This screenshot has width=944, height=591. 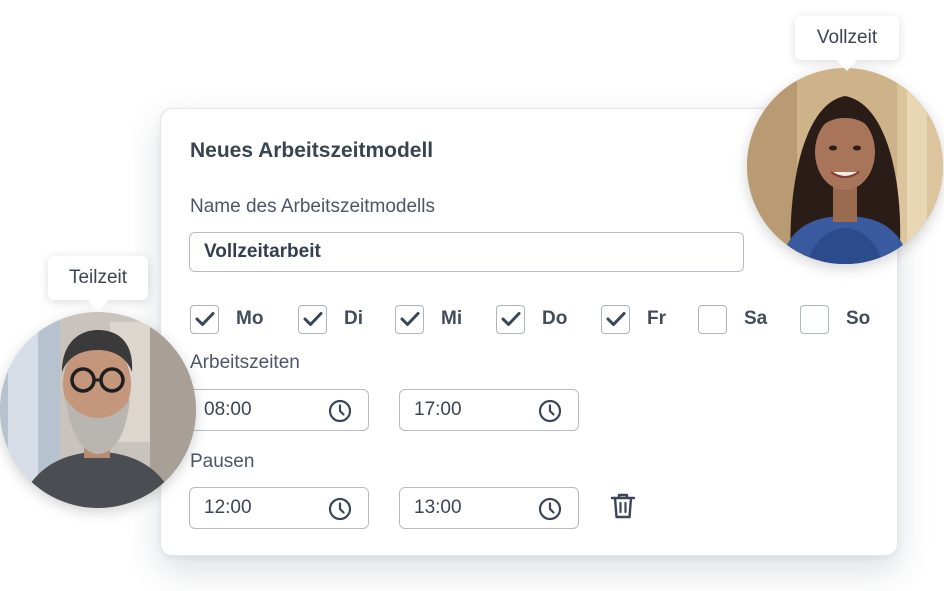 I want to click on checkbox-thursday, so click(x=510, y=319).